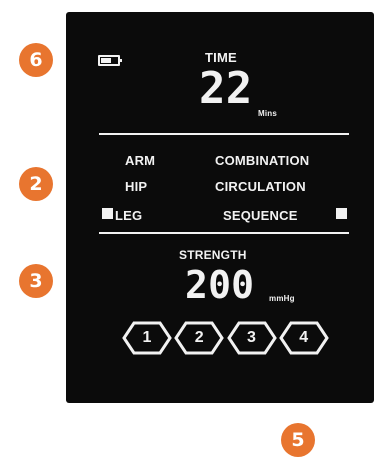 Image resolution: width=388 pixels, height=461 pixels. What do you see at coordinates (226, 88) in the screenshot?
I see `time-value: 22` at bounding box center [226, 88].